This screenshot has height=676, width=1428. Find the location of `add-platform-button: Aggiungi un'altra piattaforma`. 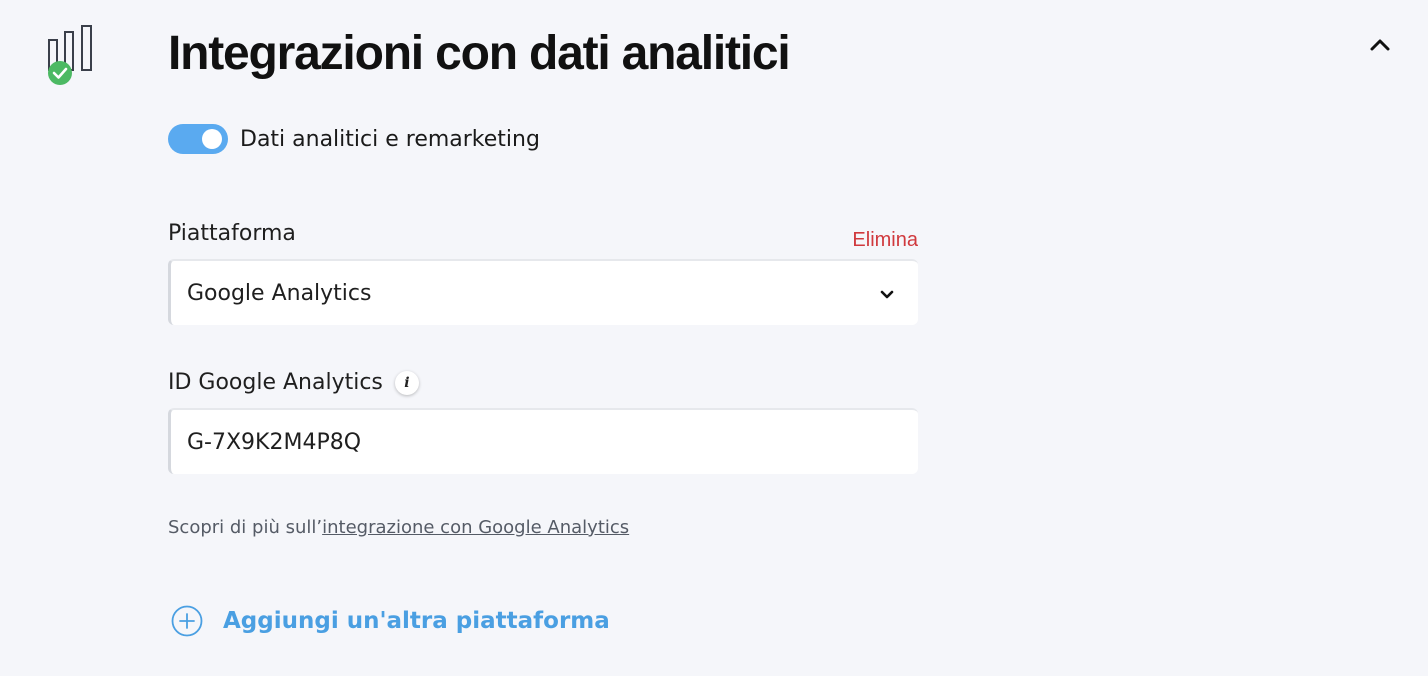

add-platform-button: Aggiungi un'altra piattaforma is located at coordinates (390, 621).